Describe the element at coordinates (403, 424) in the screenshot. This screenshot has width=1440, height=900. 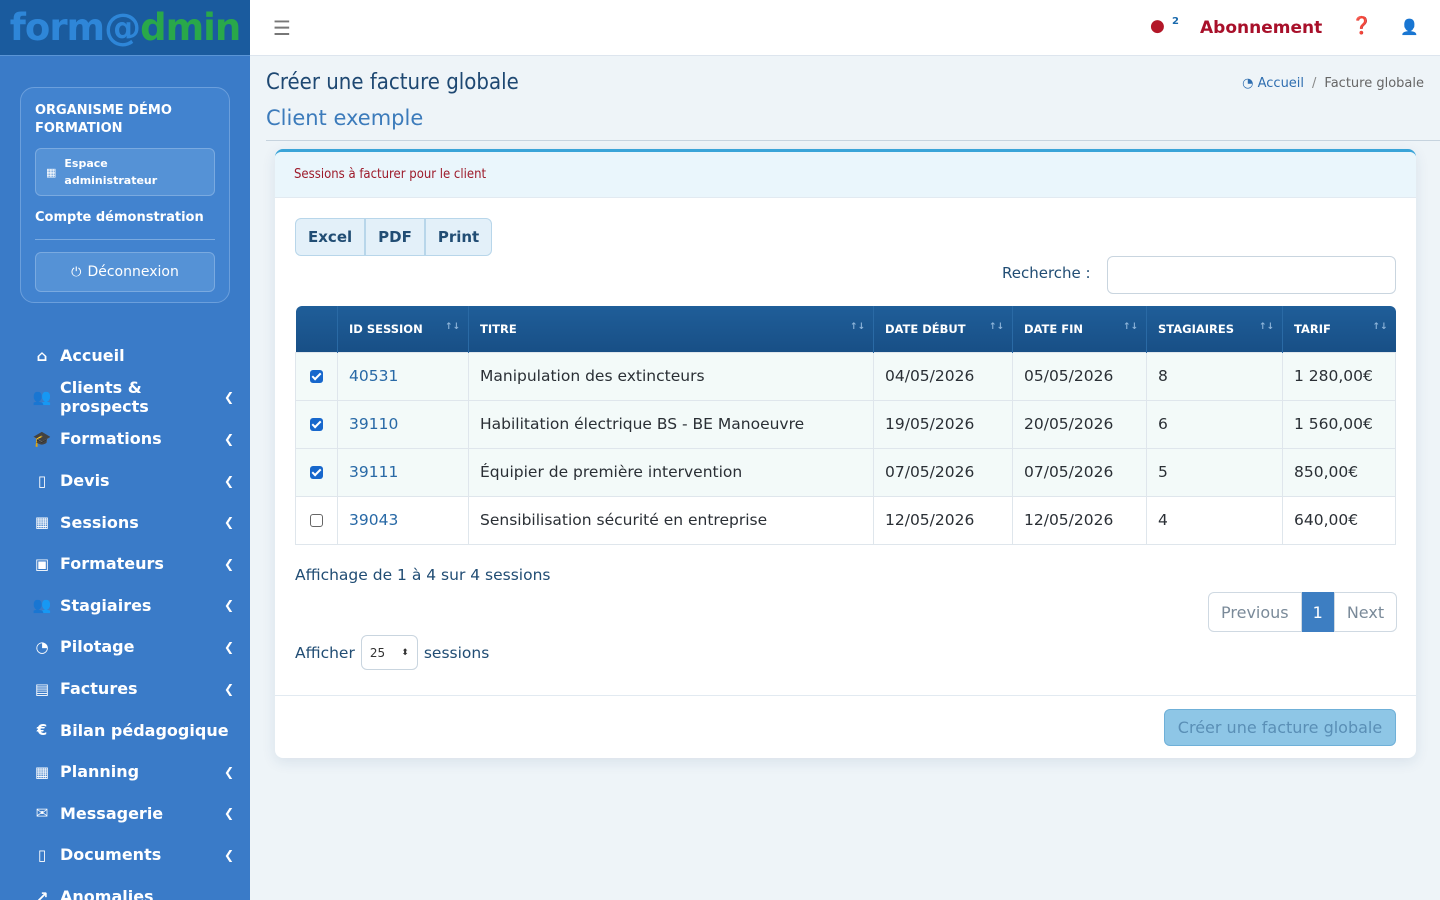
I see `session-id-link: 39110` at that location.